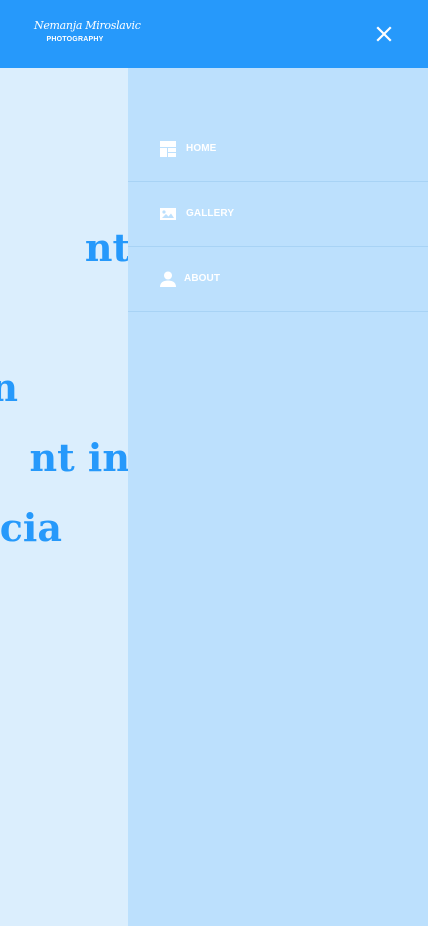 The image size is (428, 926). What do you see at coordinates (202, 278) in the screenshot?
I see `menu-label-about: ABOUT` at bounding box center [202, 278].